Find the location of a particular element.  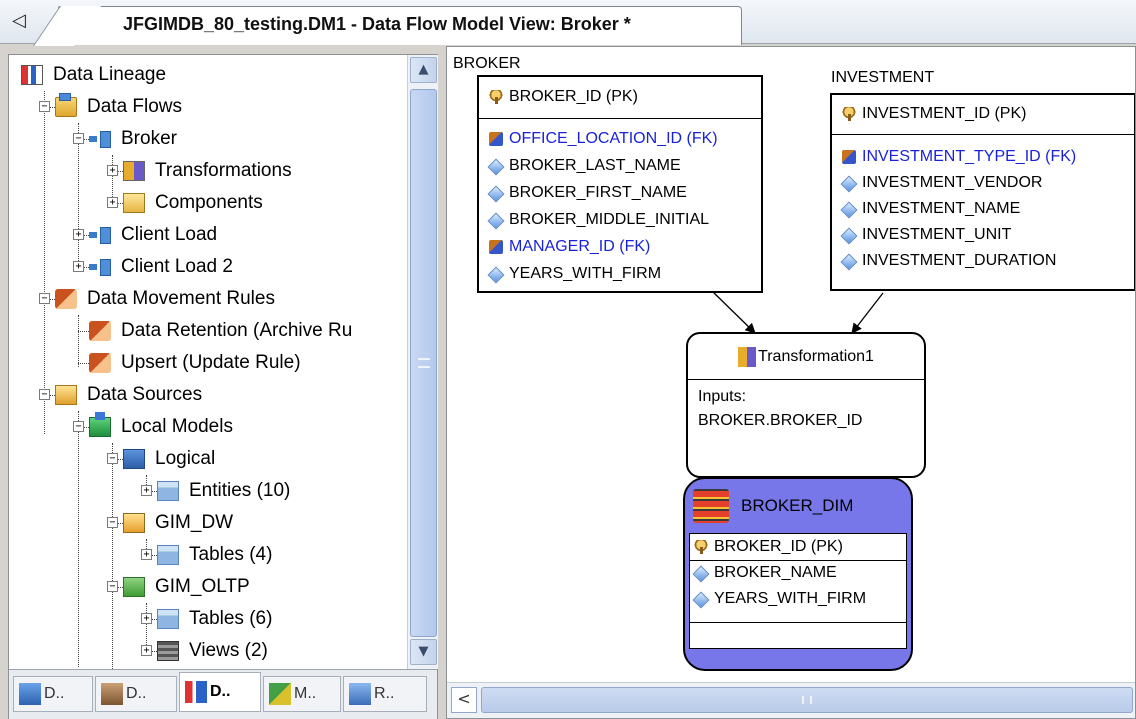

tree-item: Broker is located at coordinates (133, 139).